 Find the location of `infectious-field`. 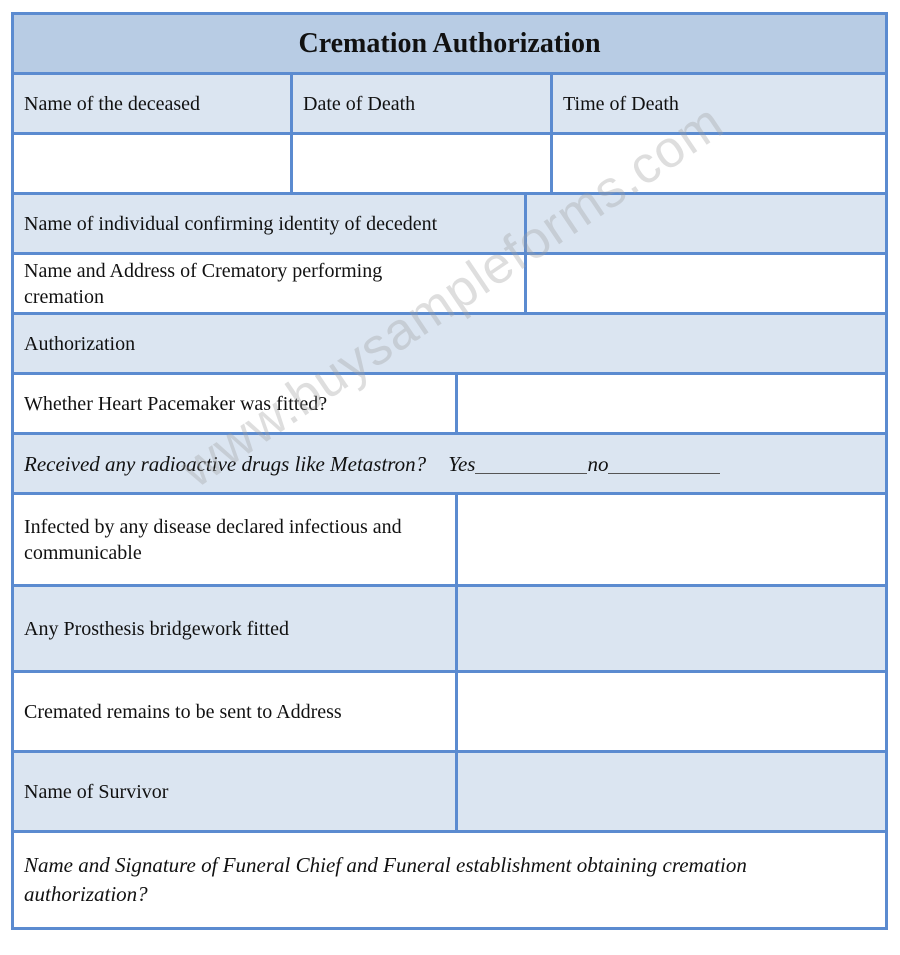

infectious-field is located at coordinates (671, 539).